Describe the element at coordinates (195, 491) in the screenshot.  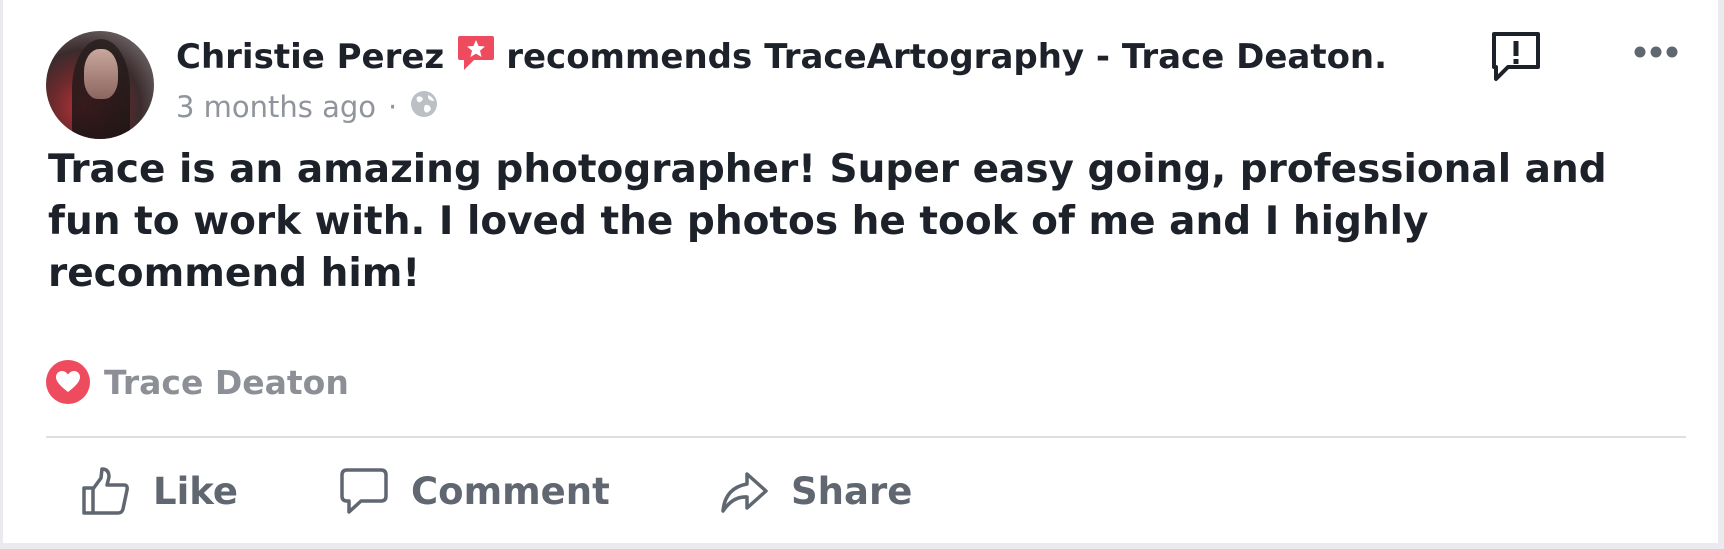
I see `like-label: Like` at that location.